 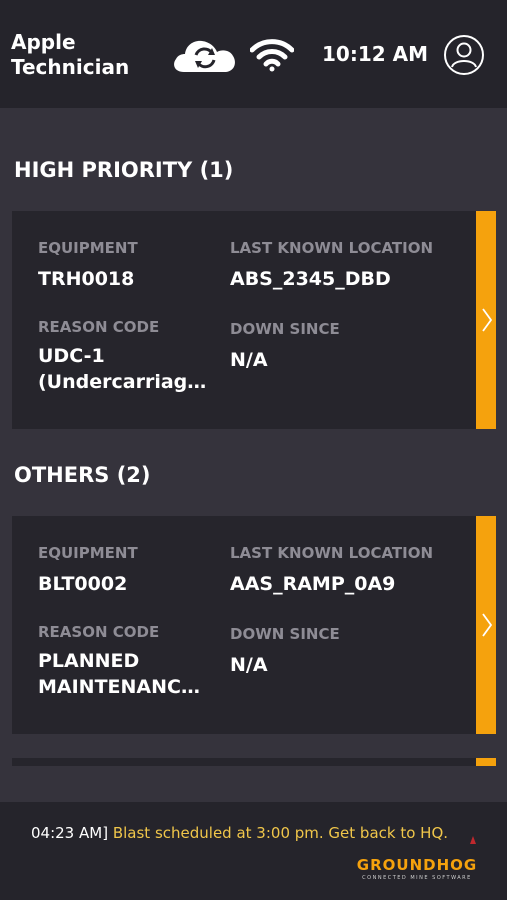 I want to click on ticker-timestamp: 04:23 AM], so click(x=70, y=833).